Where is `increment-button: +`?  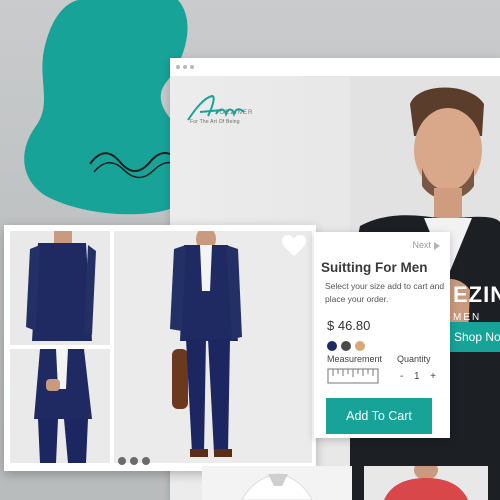 increment-button: + is located at coordinates (433, 376).